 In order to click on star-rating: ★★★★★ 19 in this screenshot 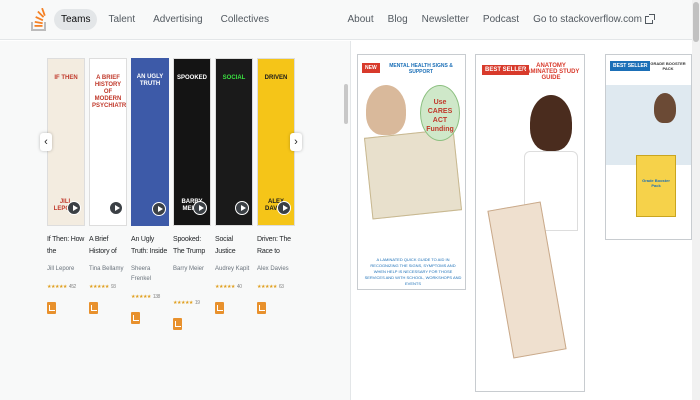, I will do `click(192, 303)`.